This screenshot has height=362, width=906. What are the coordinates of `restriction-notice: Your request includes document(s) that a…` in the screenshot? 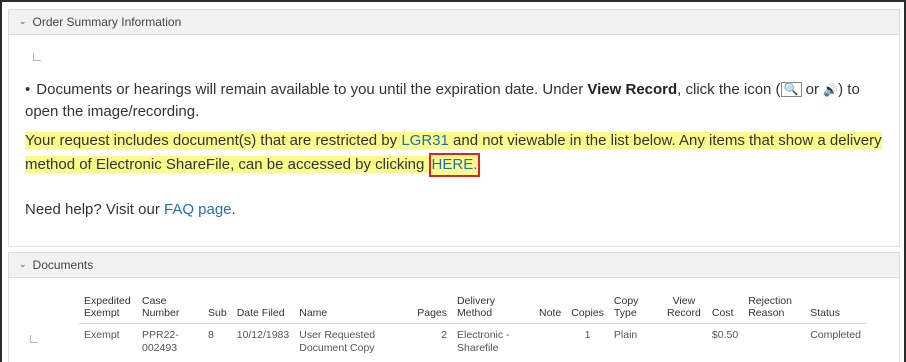 It's located at (455, 153).